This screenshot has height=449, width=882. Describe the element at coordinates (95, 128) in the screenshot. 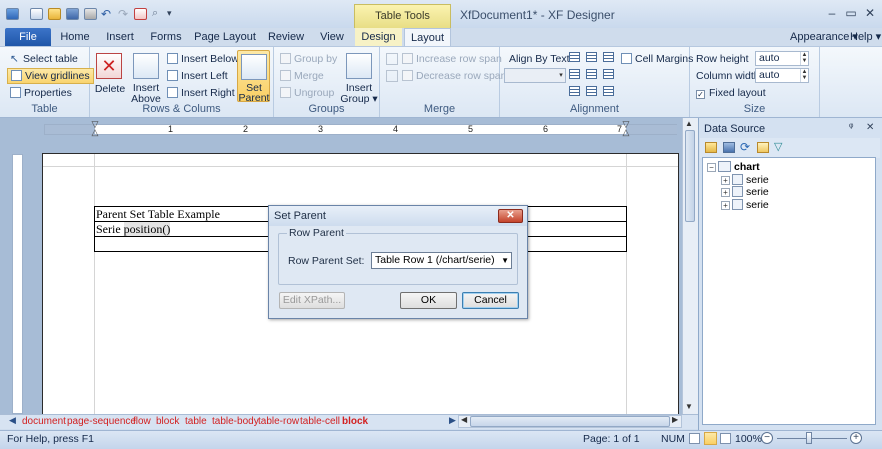

I see `left-indent-marker-icon: ▽ △` at that location.